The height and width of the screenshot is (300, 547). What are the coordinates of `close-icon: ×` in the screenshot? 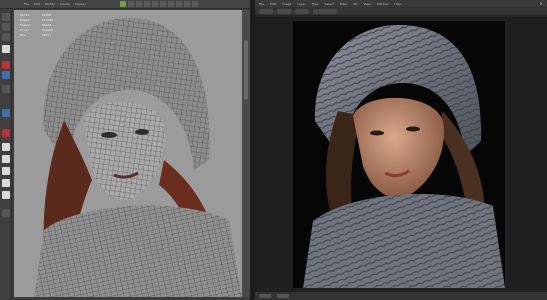 It's located at (541, 3).